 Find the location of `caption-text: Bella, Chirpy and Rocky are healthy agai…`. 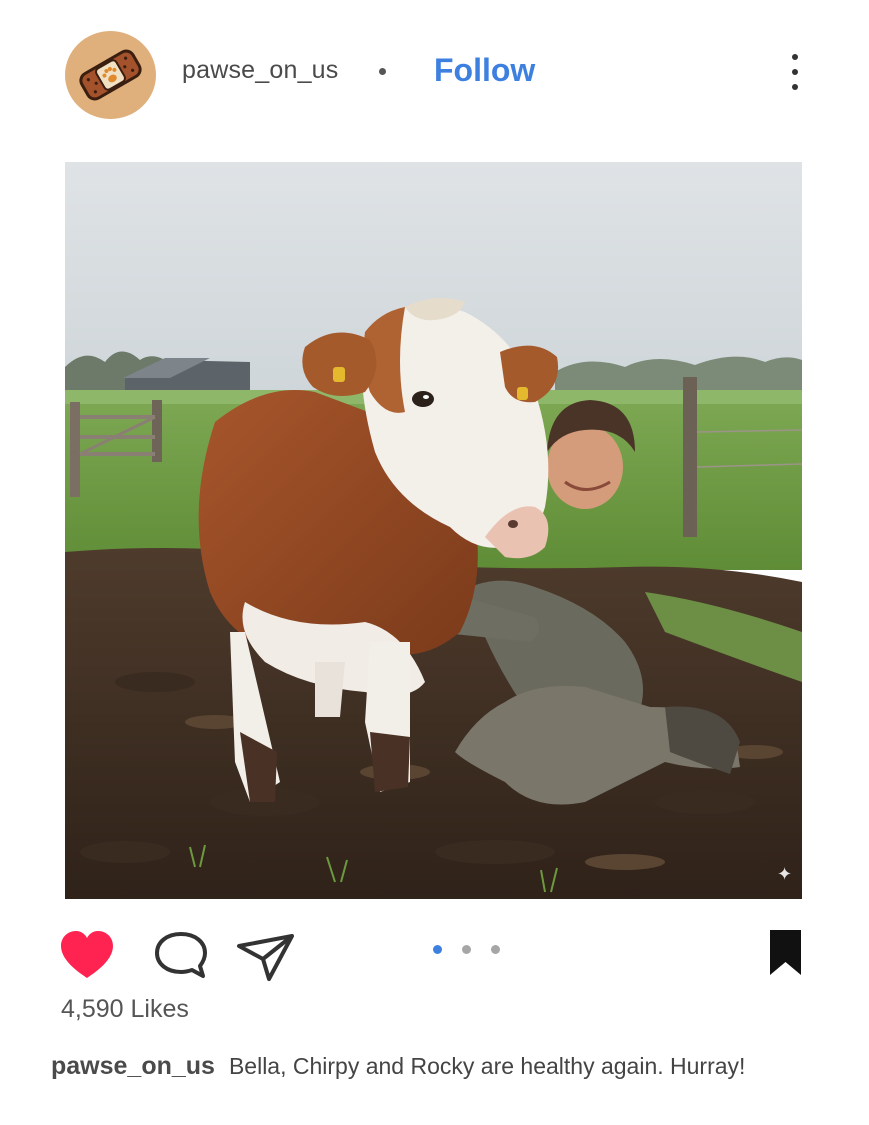

caption-text: Bella, Chirpy and Rocky are healthy agai… is located at coordinates (487, 1066).